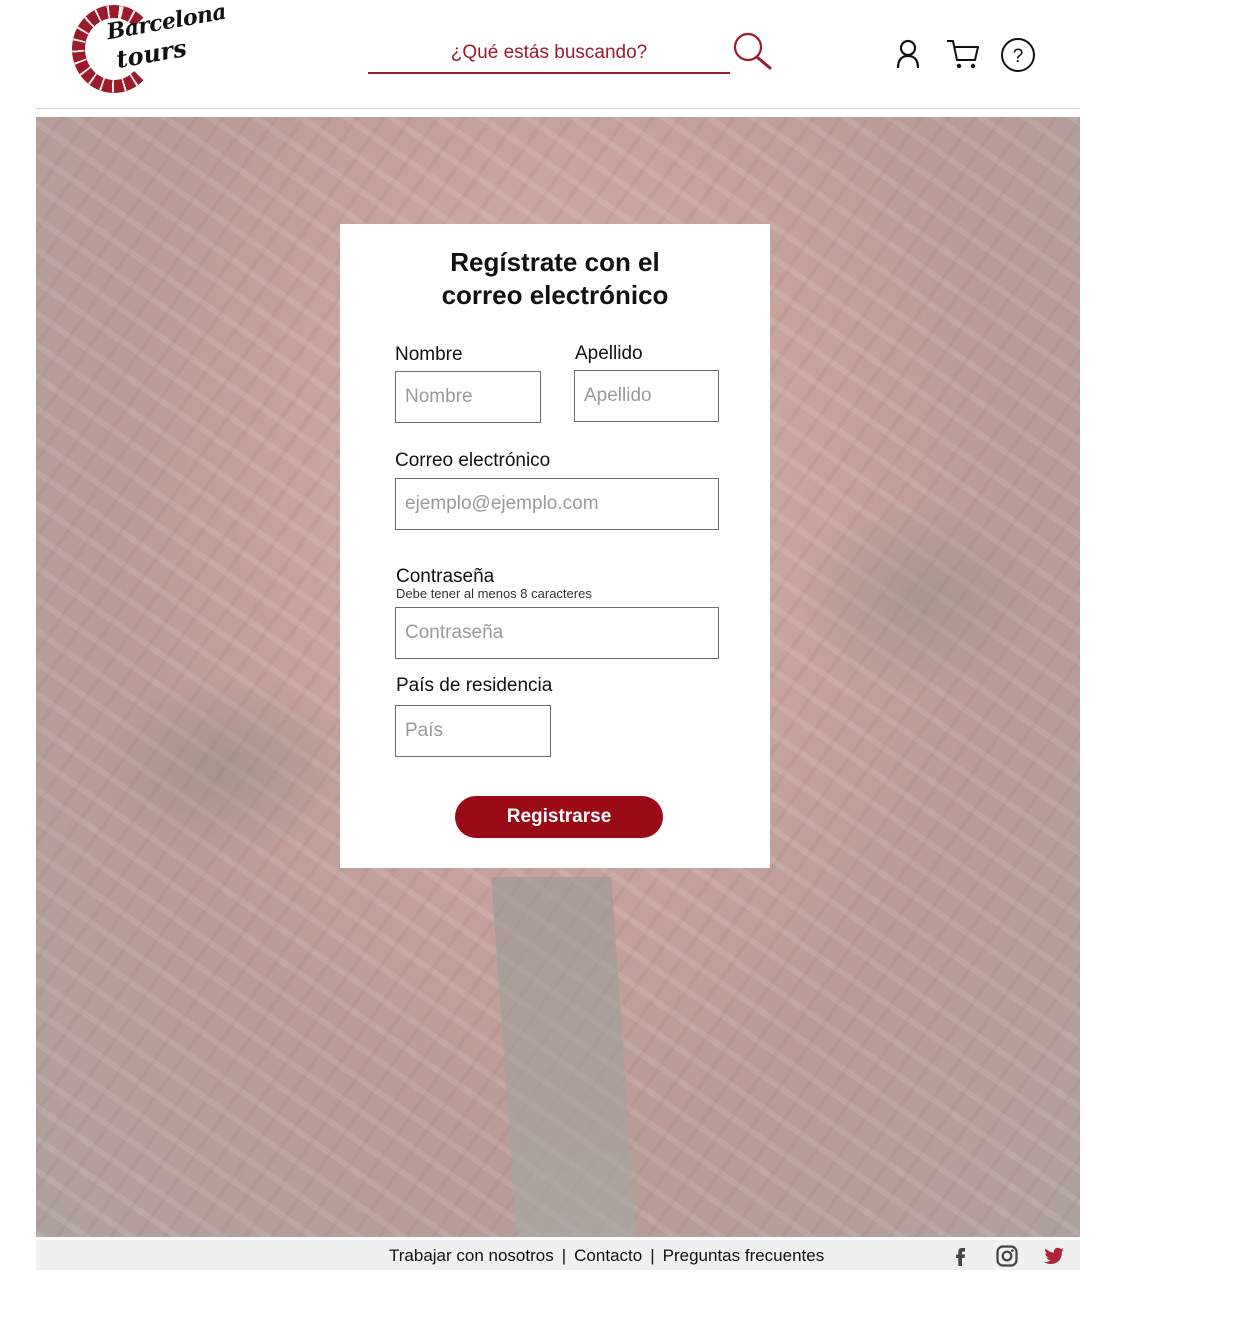 This screenshot has width=1236, height=1332. What do you see at coordinates (963, 55) in the screenshot?
I see `cart-icon` at bounding box center [963, 55].